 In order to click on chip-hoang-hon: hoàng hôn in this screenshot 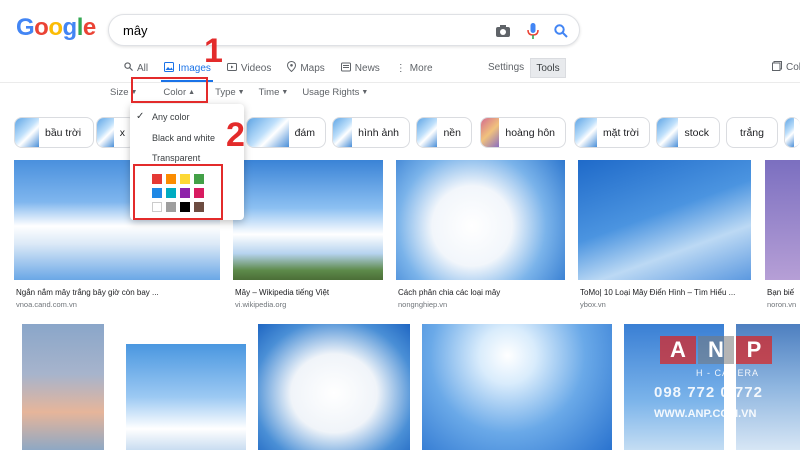, I will do `click(523, 132)`.